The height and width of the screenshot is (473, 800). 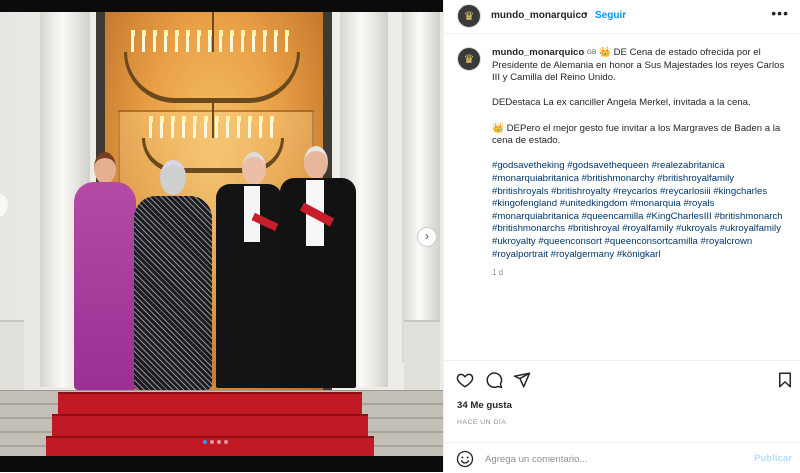 I want to click on follow-button: Seguir, so click(x=610, y=15).